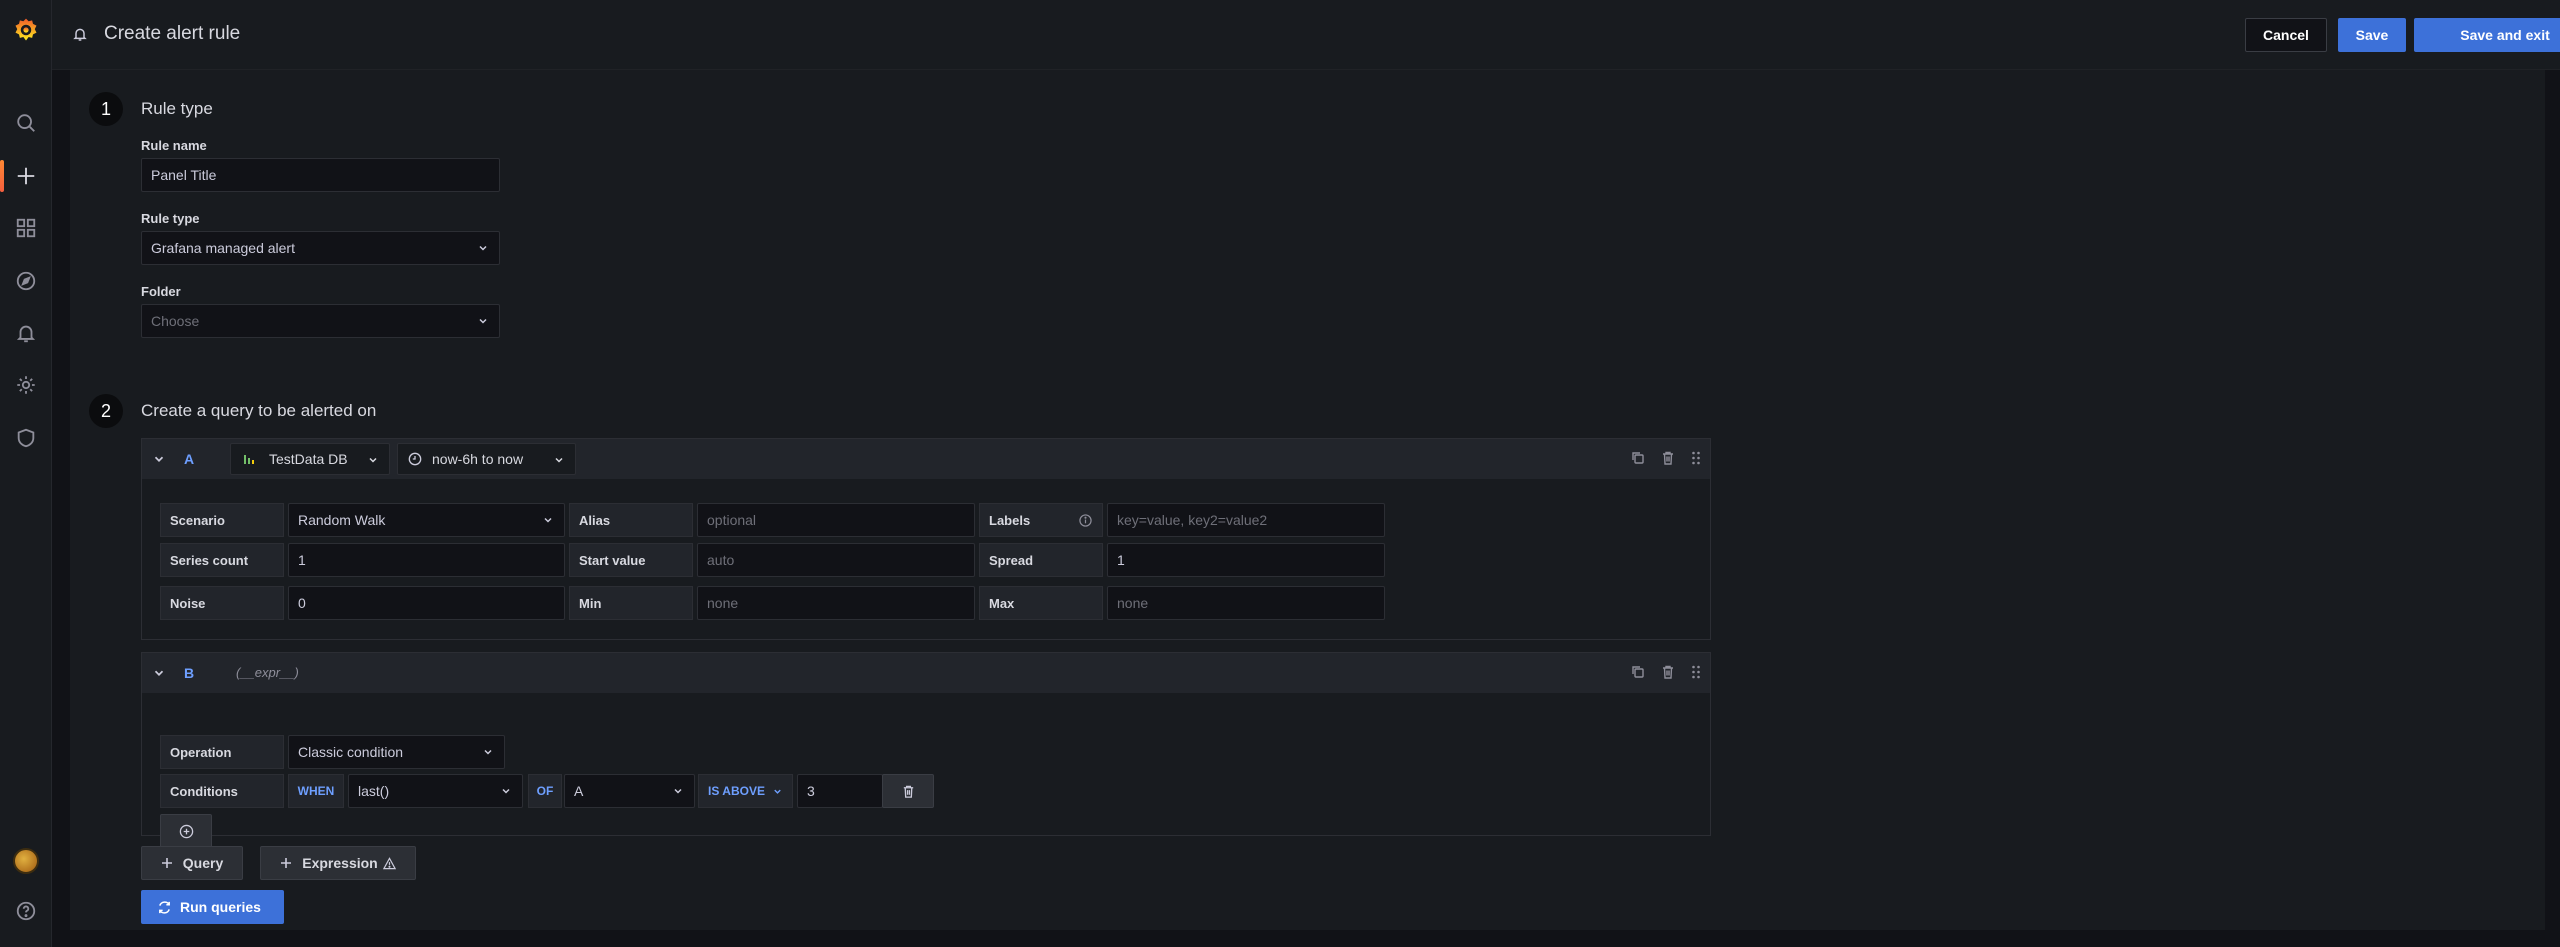 The image size is (2560, 947). What do you see at coordinates (926, 673) in the screenshot?
I see `query-b-header: B (__expr__)` at bounding box center [926, 673].